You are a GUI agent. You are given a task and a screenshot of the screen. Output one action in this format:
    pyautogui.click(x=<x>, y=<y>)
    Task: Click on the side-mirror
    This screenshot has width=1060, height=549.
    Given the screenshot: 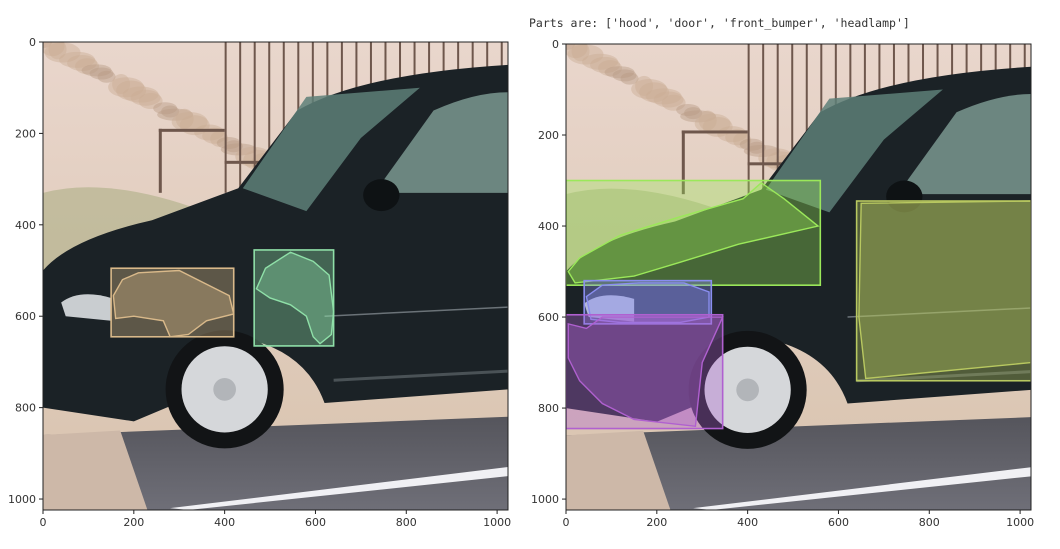 What is the action you would take?
    pyautogui.click(x=381, y=195)
    